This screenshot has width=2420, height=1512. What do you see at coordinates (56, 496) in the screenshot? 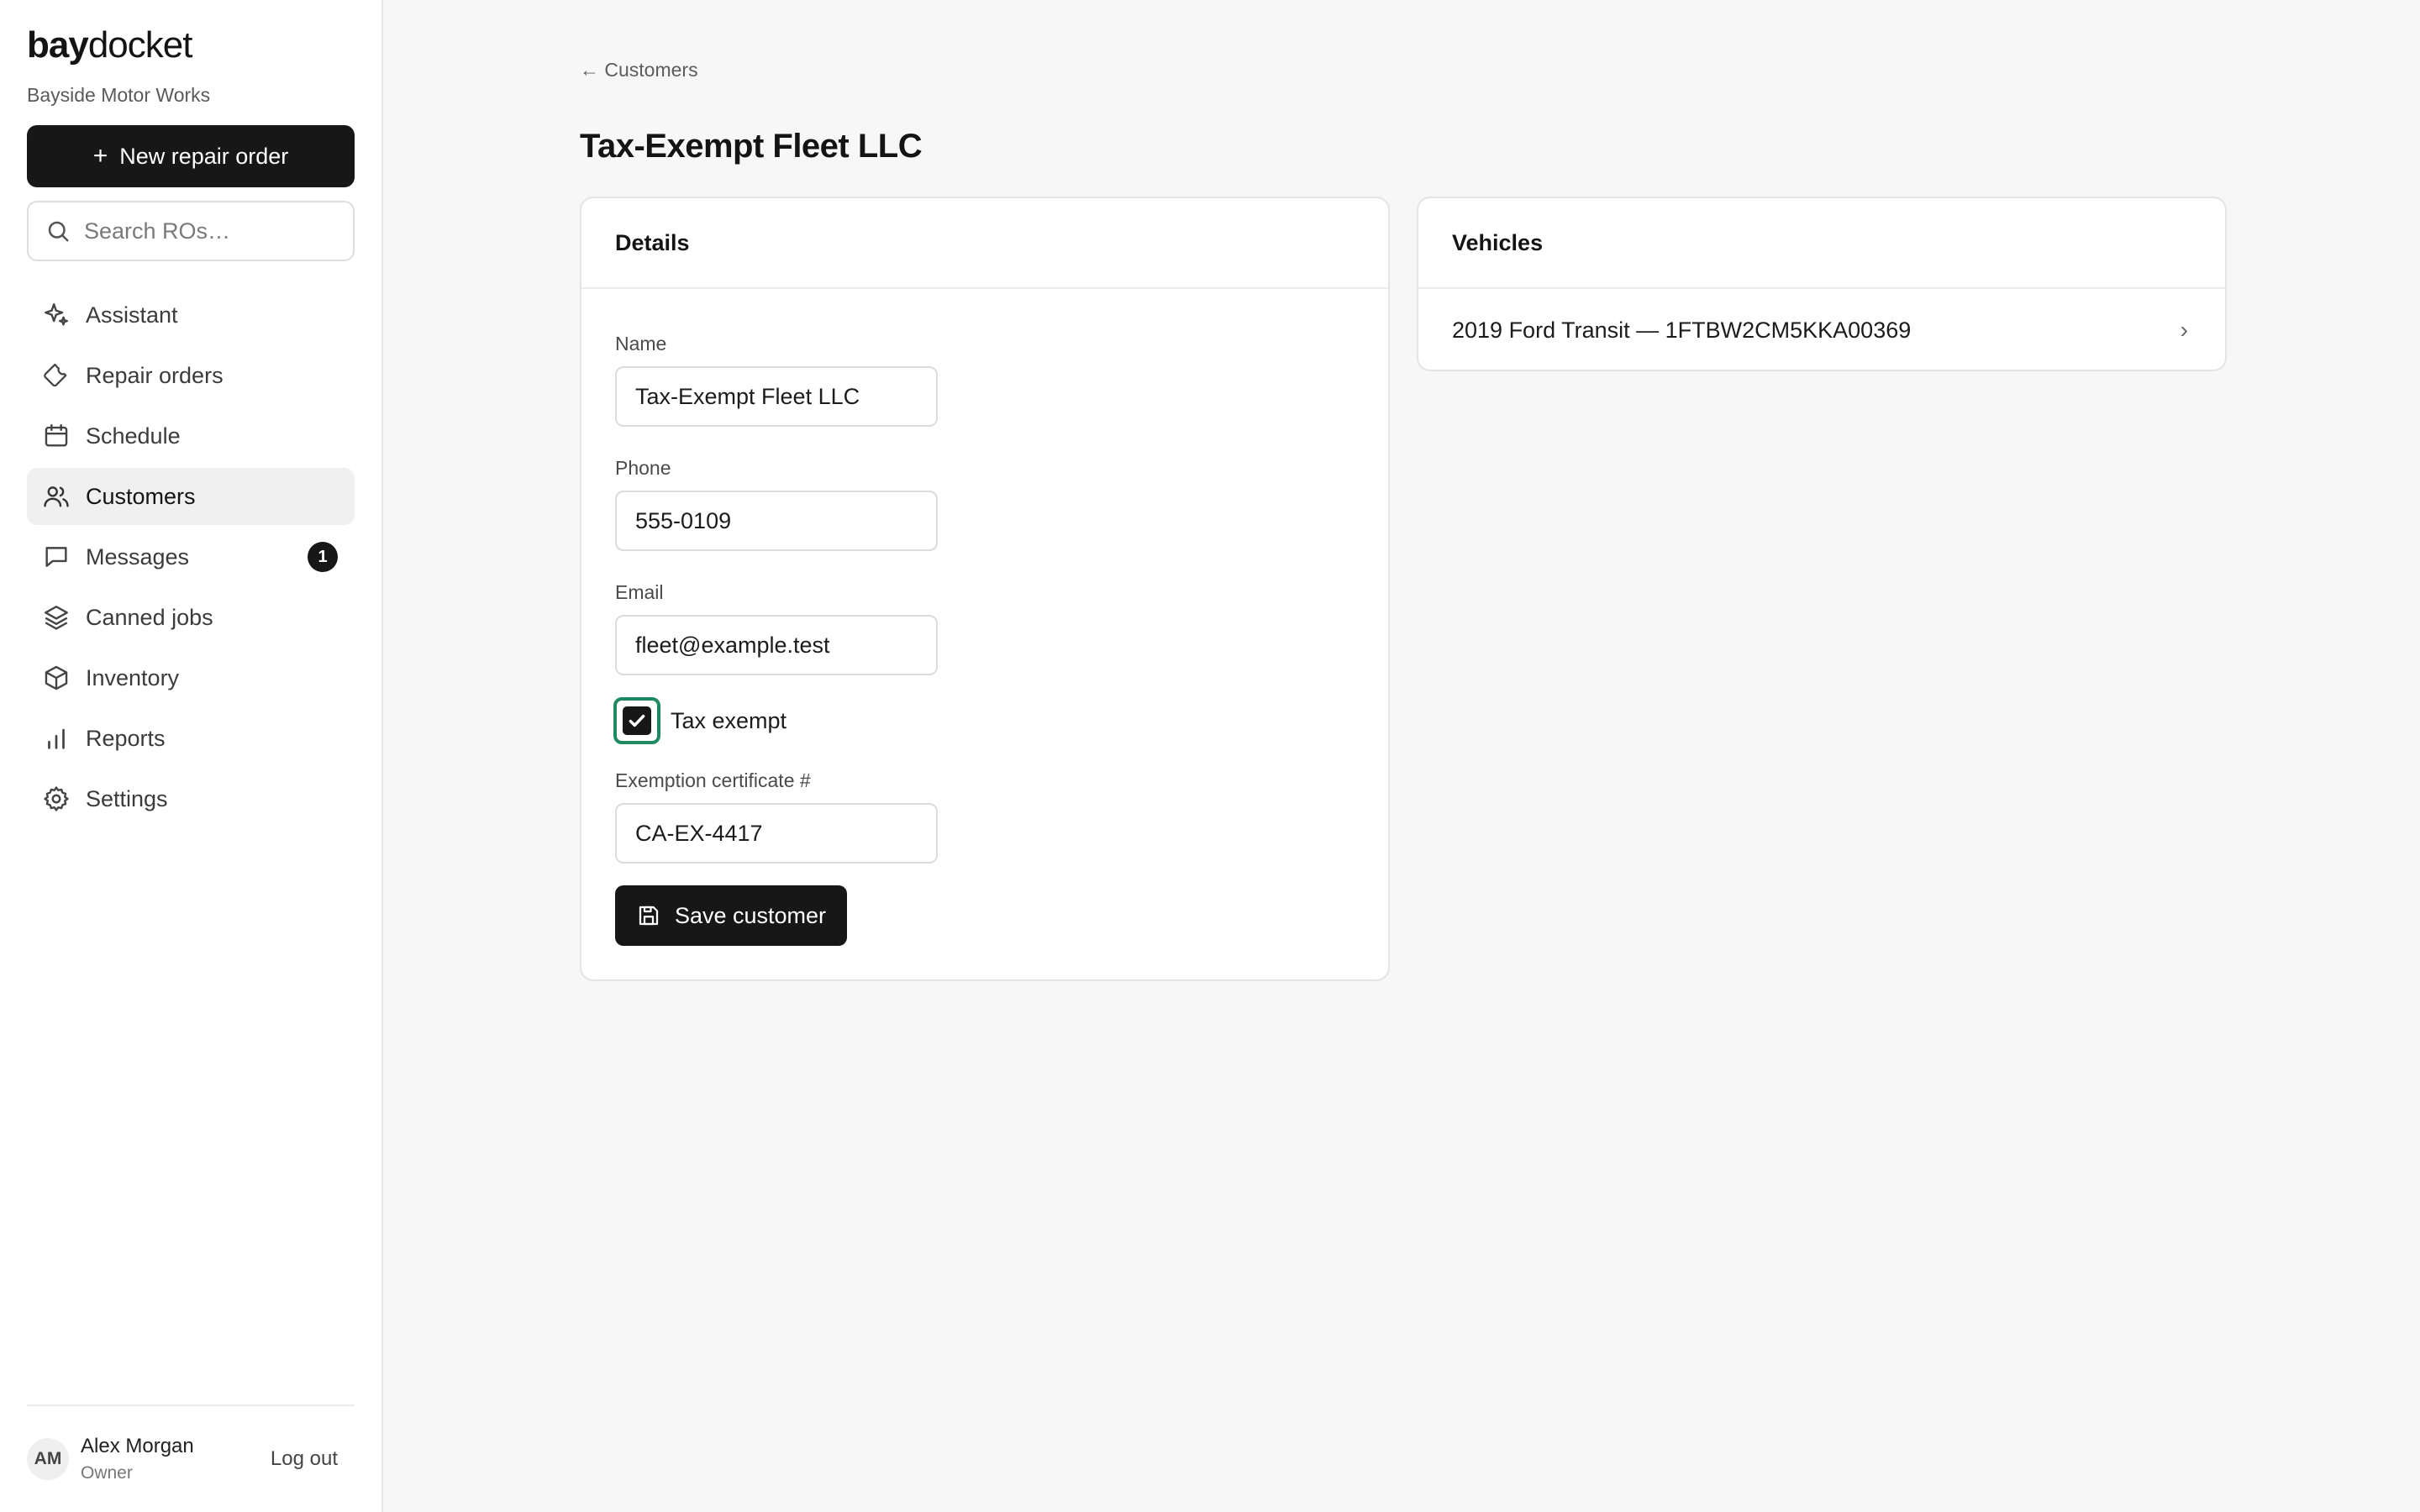
I see `users-icon` at bounding box center [56, 496].